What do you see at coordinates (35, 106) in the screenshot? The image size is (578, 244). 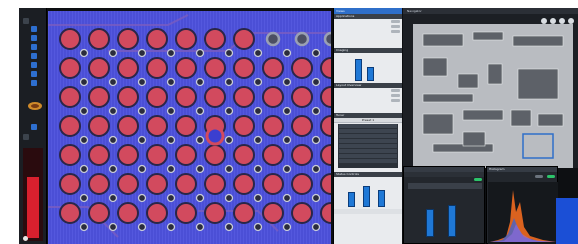 I see `chip-thumbnail-icon` at bounding box center [35, 106].